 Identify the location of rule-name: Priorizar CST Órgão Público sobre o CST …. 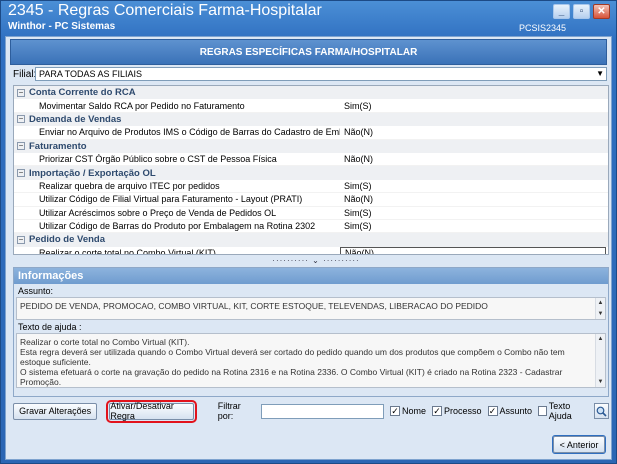
(158, 159).